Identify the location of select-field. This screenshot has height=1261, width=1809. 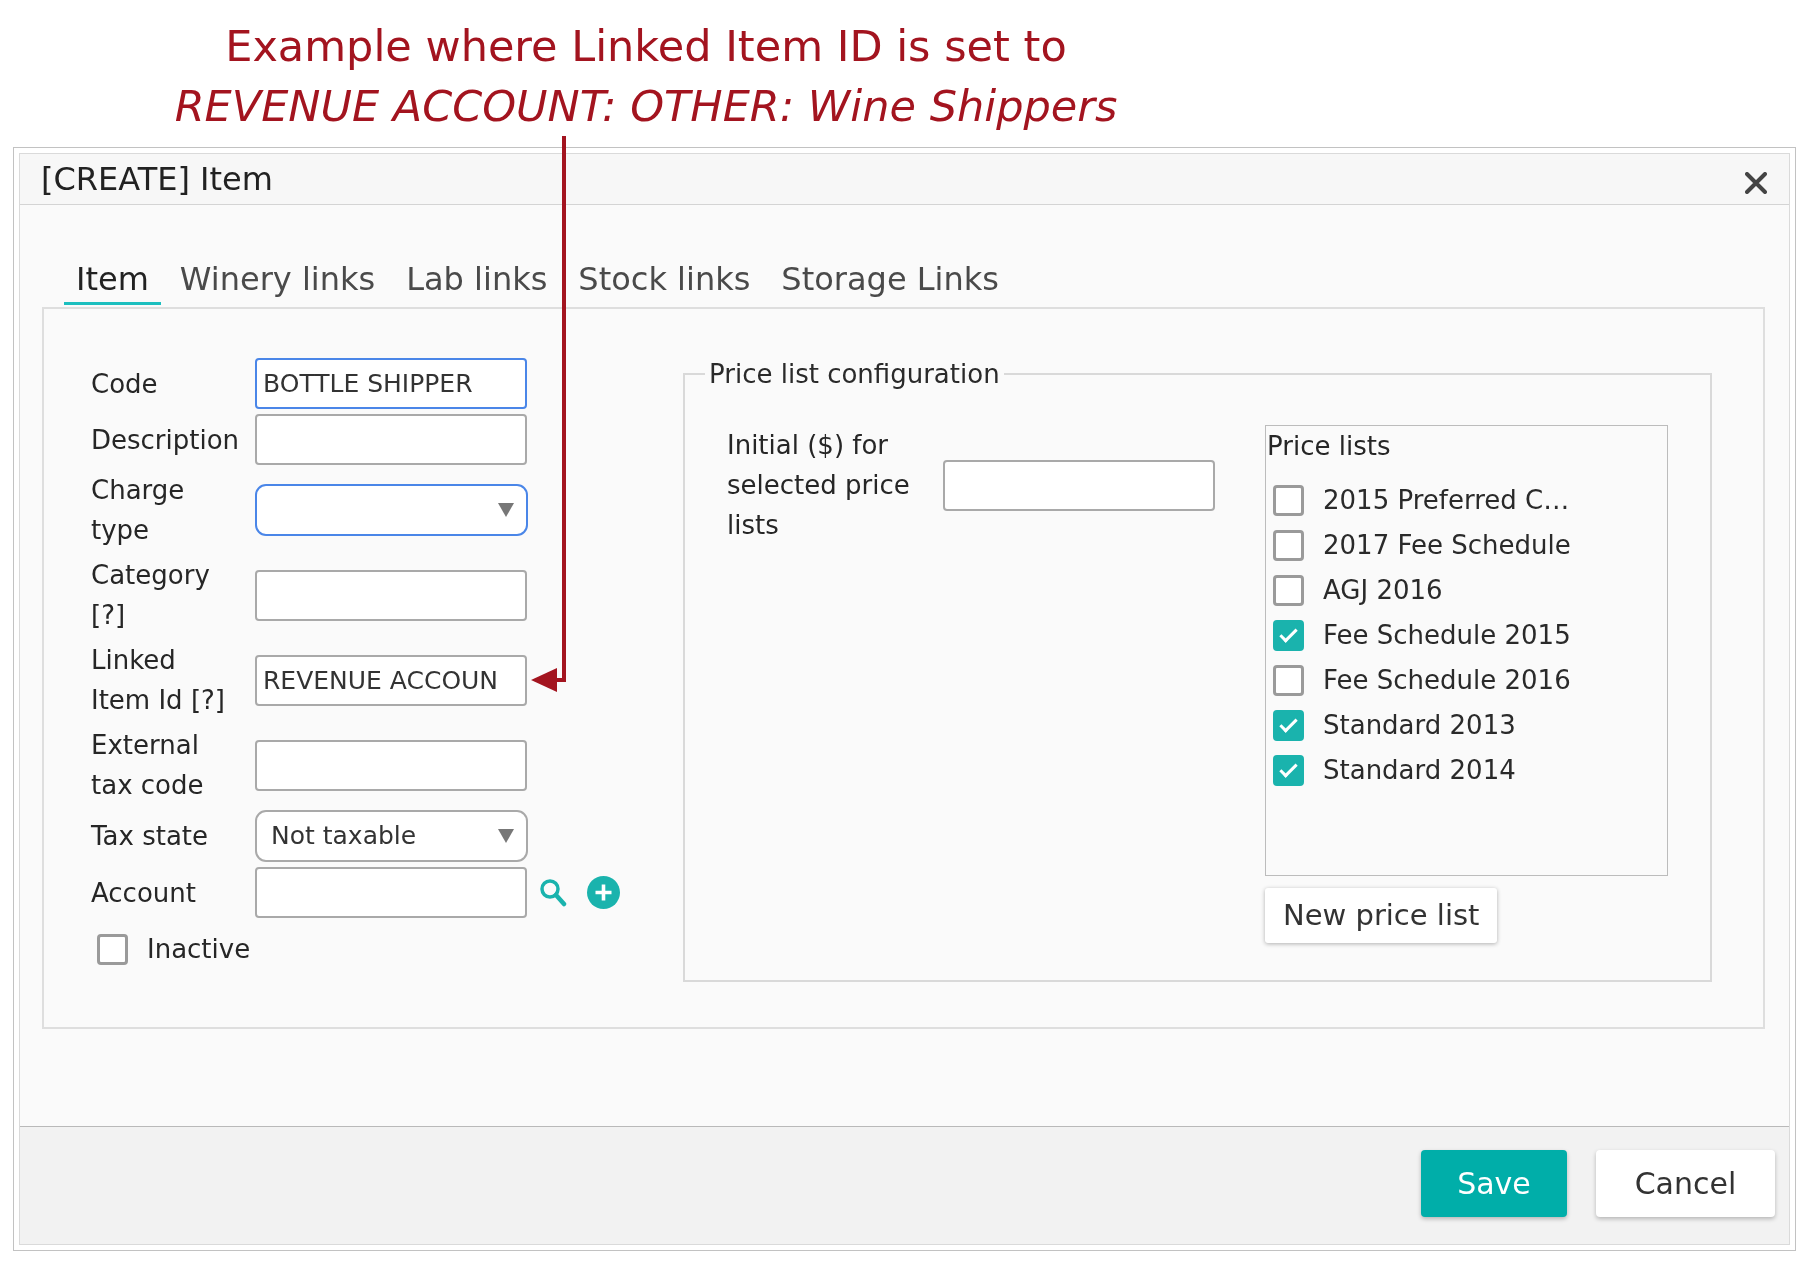
(391, 510).